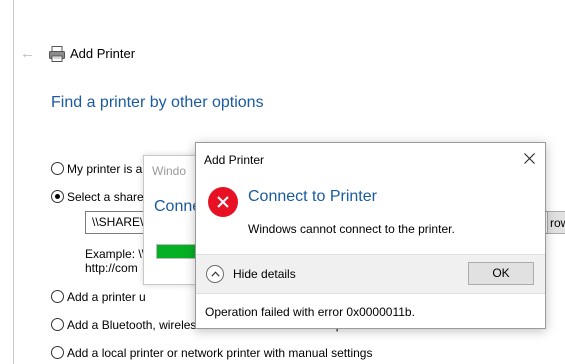 Image resolution: width=565 pixels, height=364 pixels. I want to click on radio-button-selected, so click(57, 196).